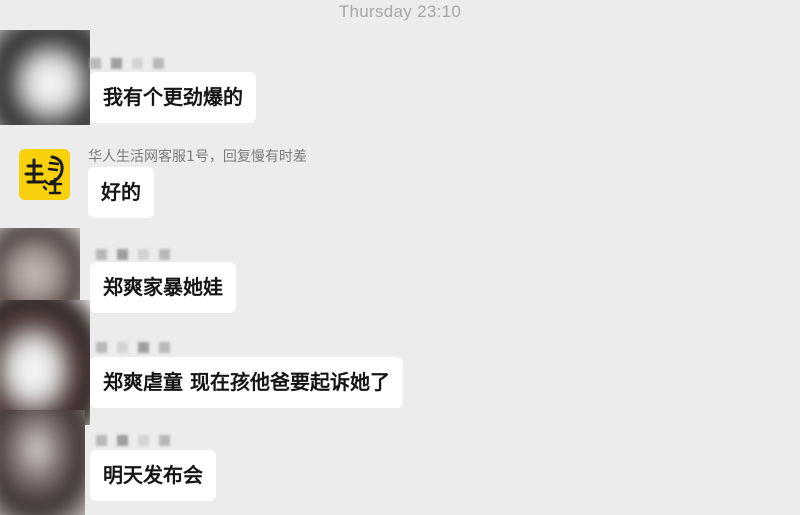 The width and height of the screenshot is (800, 515). I want to click on message-bubble: 明天发布会, so click(153, 475).